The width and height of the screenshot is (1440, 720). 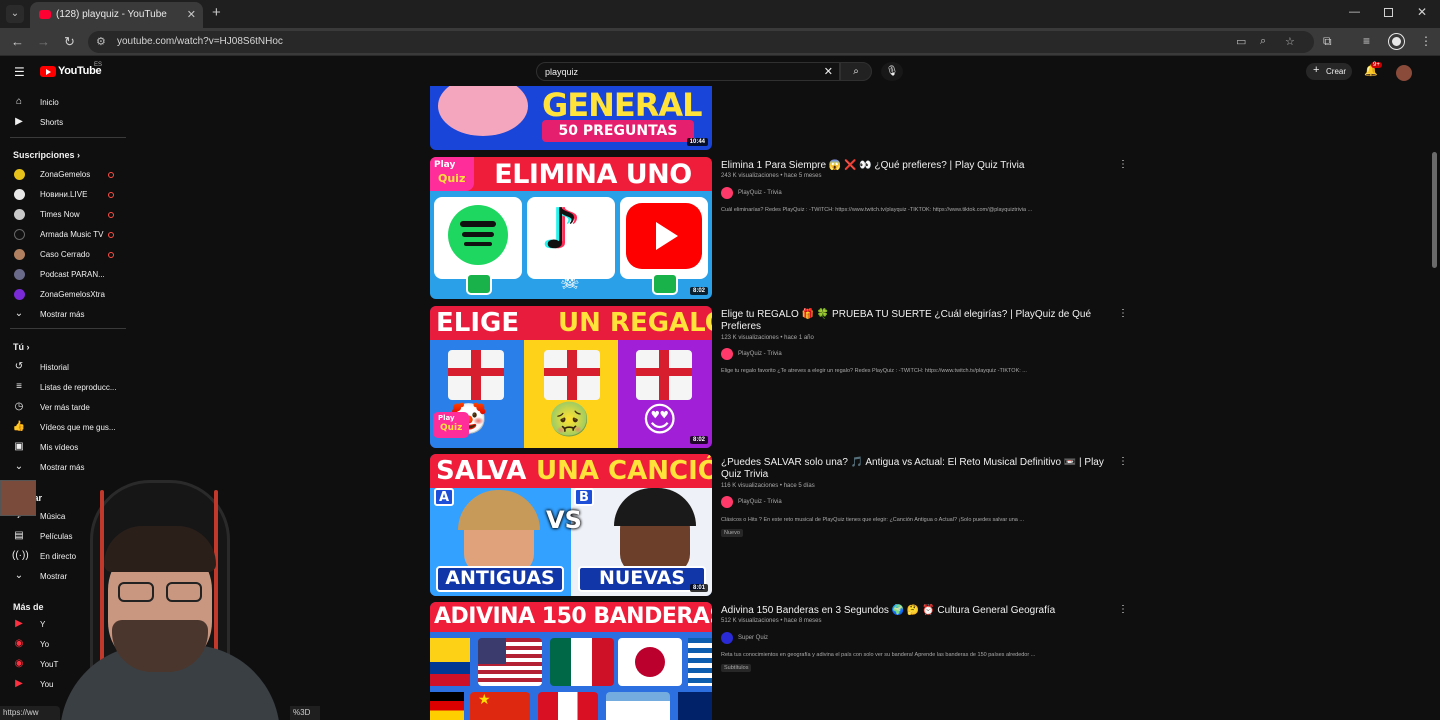 What do you see at coordinates (68, 625) in the screenshot?
I see `sidebar-item-yt-service: ▶ Y` at bounding box center [68, 625].